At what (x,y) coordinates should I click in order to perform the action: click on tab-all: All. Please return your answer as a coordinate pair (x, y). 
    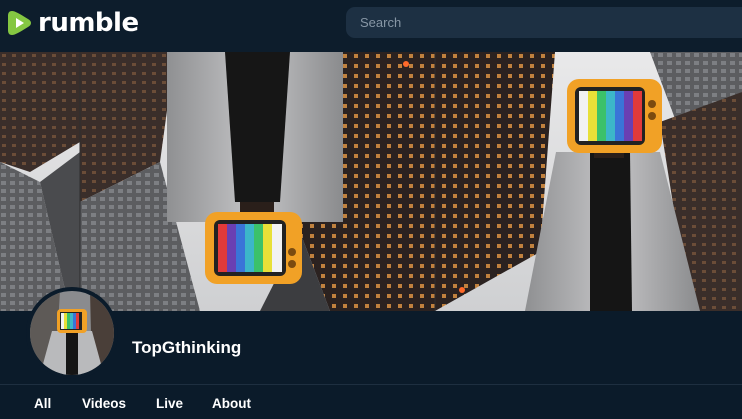
    Looking at the image, I should click on (42, 403).